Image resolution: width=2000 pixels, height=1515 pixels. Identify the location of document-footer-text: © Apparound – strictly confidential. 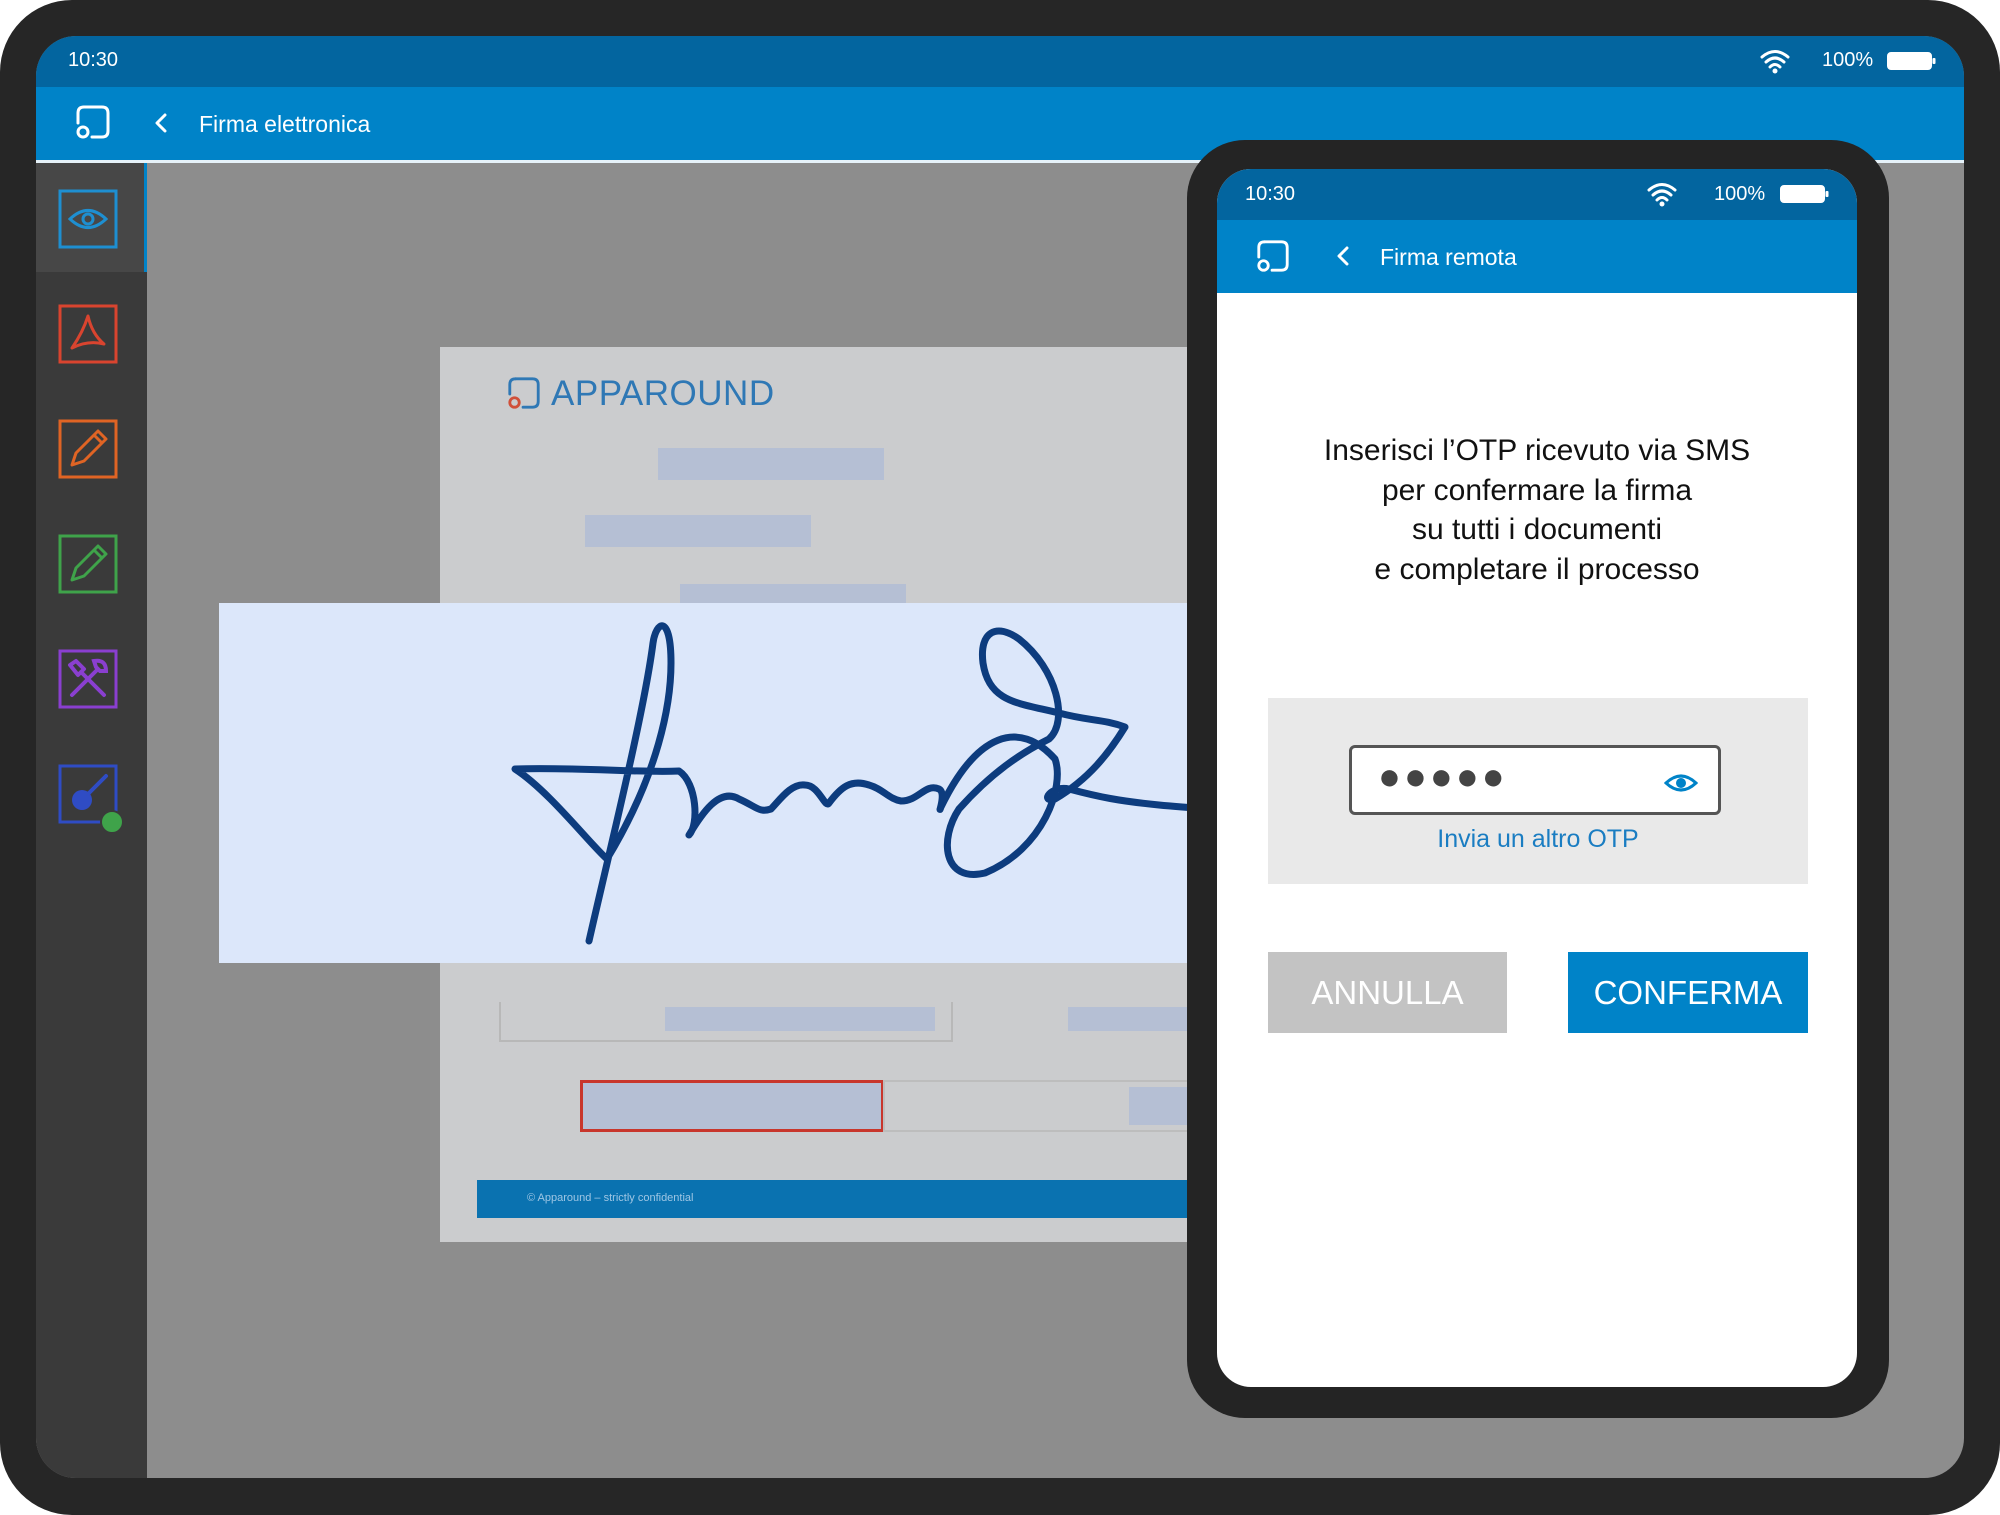
(610, 1198).